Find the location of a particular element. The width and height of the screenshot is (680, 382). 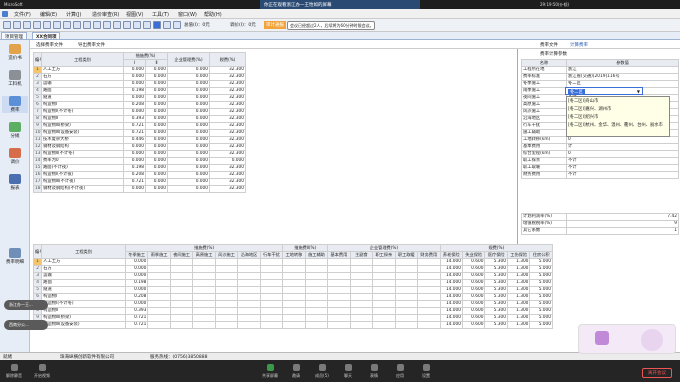

query-icon is located at coordinates (157, 25).